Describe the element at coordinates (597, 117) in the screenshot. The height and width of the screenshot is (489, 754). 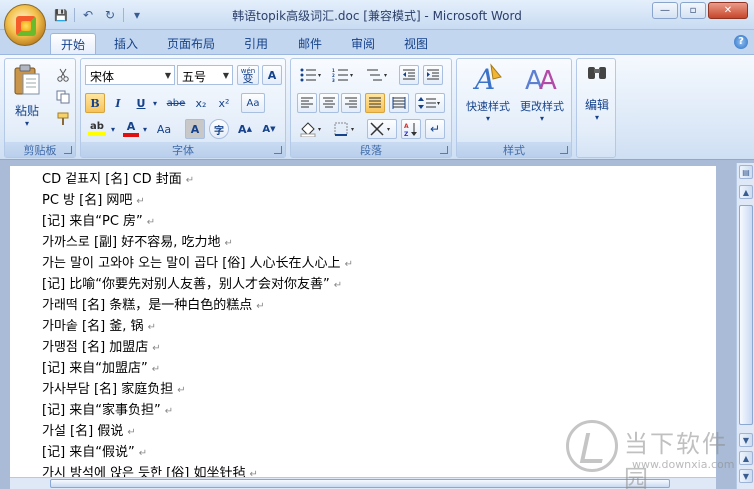
I see `editing-dropdown-icon: ▾` at that location.